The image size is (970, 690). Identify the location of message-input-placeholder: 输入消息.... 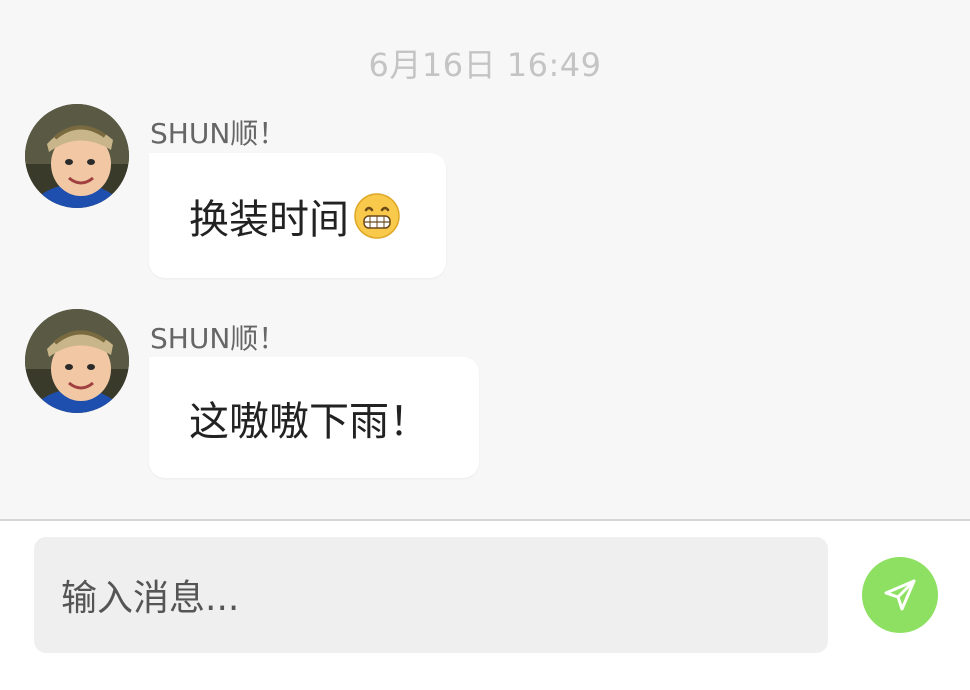
(150, 598).